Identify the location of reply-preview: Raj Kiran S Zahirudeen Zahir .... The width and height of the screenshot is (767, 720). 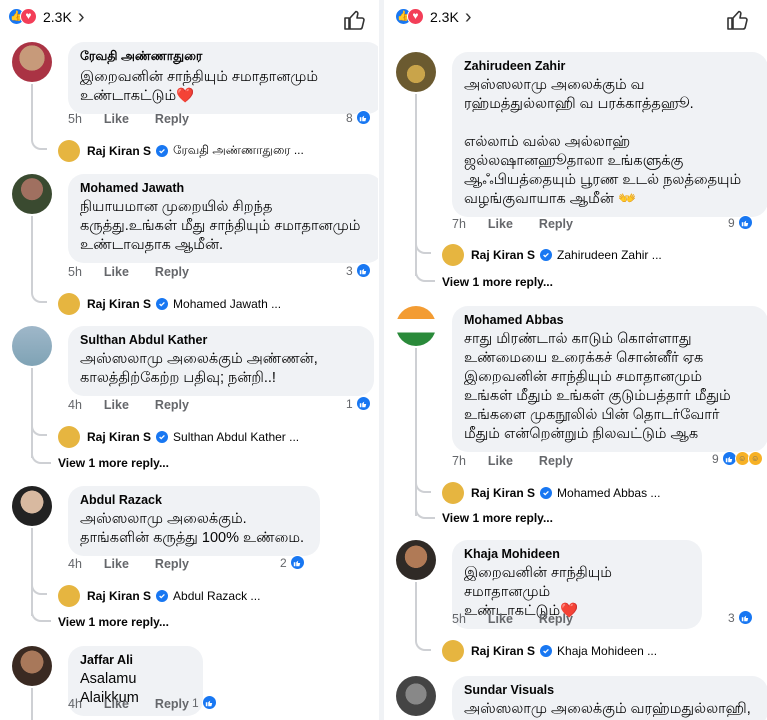
(552, 255).